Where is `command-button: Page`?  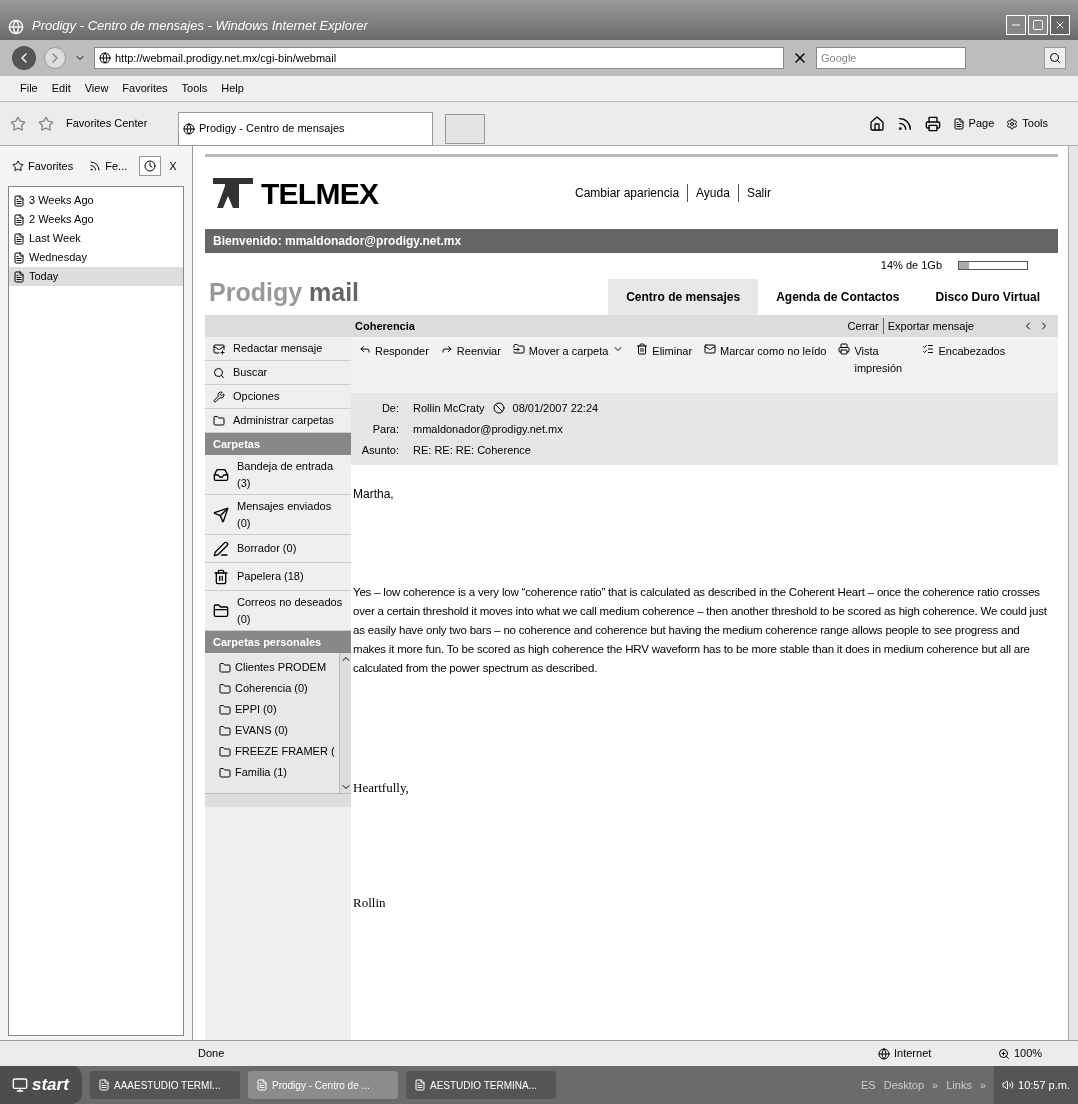 command-button: Page is located at coordinates (973, 123).